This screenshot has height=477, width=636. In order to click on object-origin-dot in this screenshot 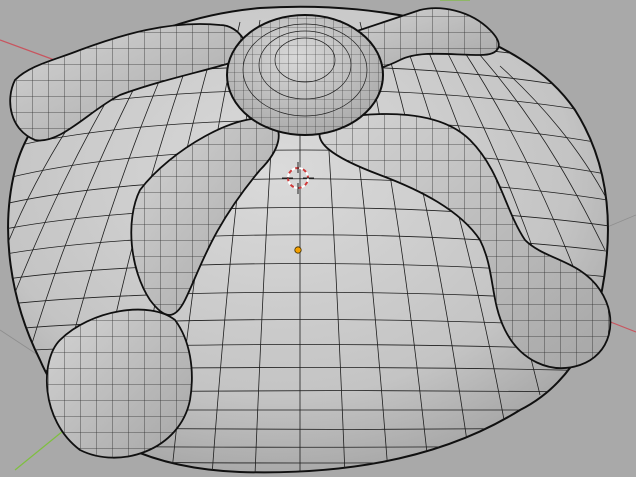, I will do `click(298, 250)`.